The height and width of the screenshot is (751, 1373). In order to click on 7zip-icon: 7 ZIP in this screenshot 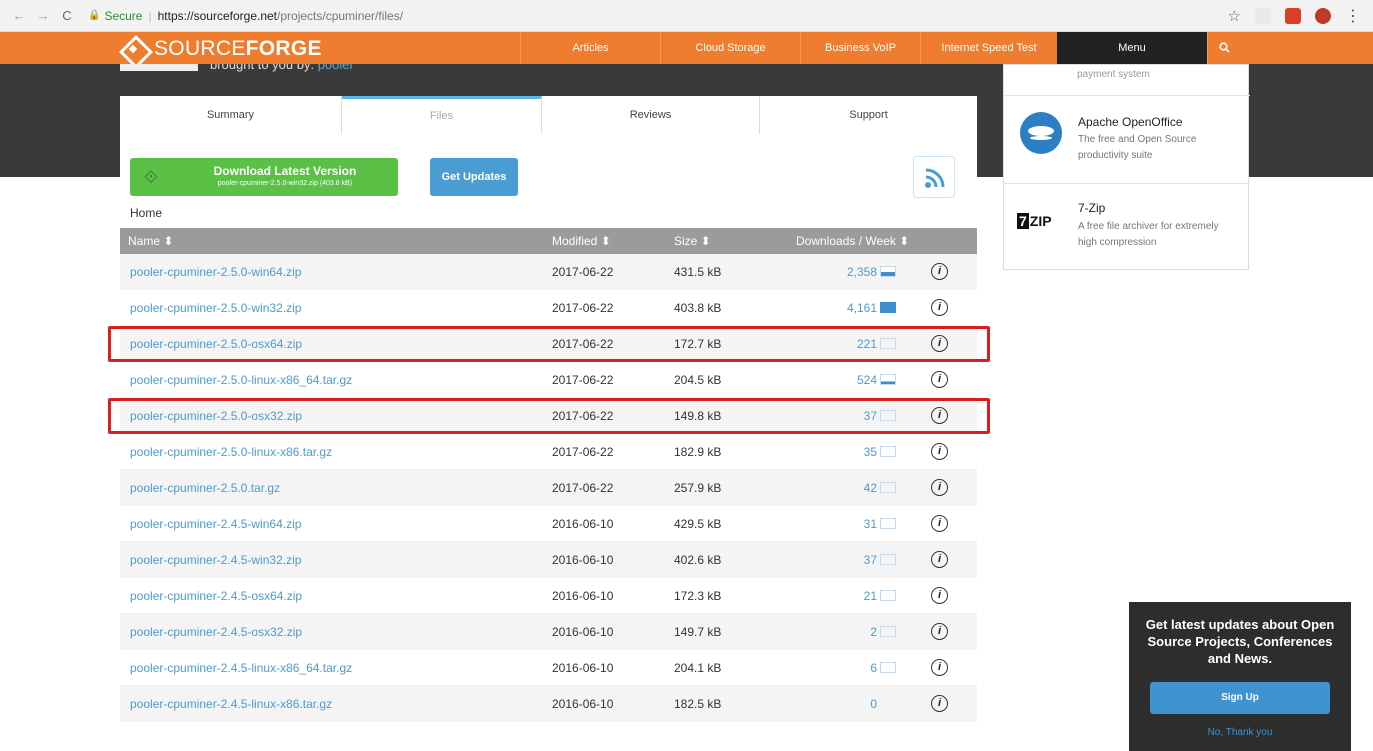, I will do `click(1037, 223)`.